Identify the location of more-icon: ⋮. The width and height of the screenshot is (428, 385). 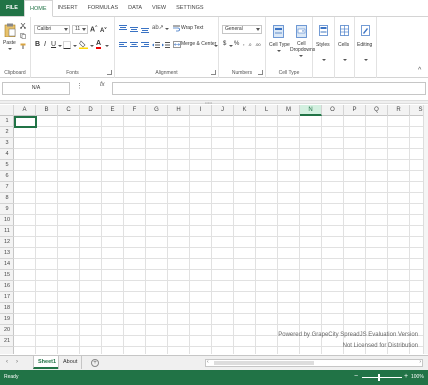
(79, 86).